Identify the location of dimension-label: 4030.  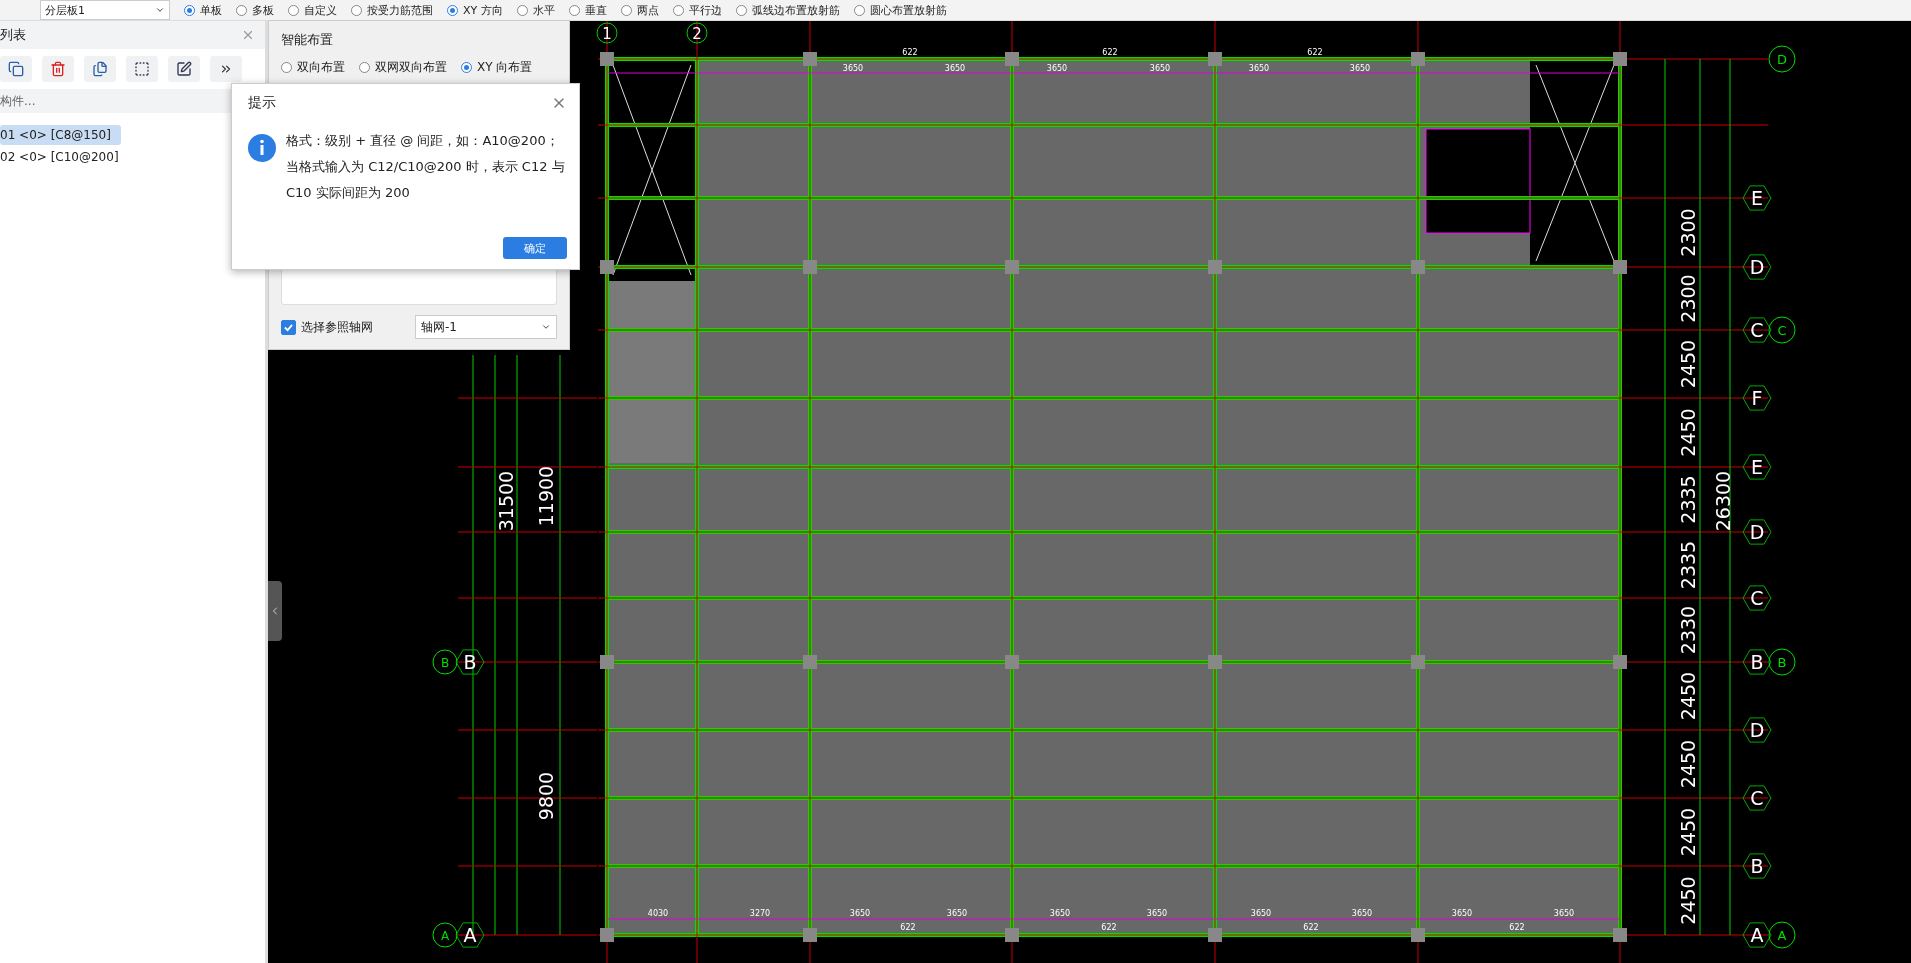
(658, 913).